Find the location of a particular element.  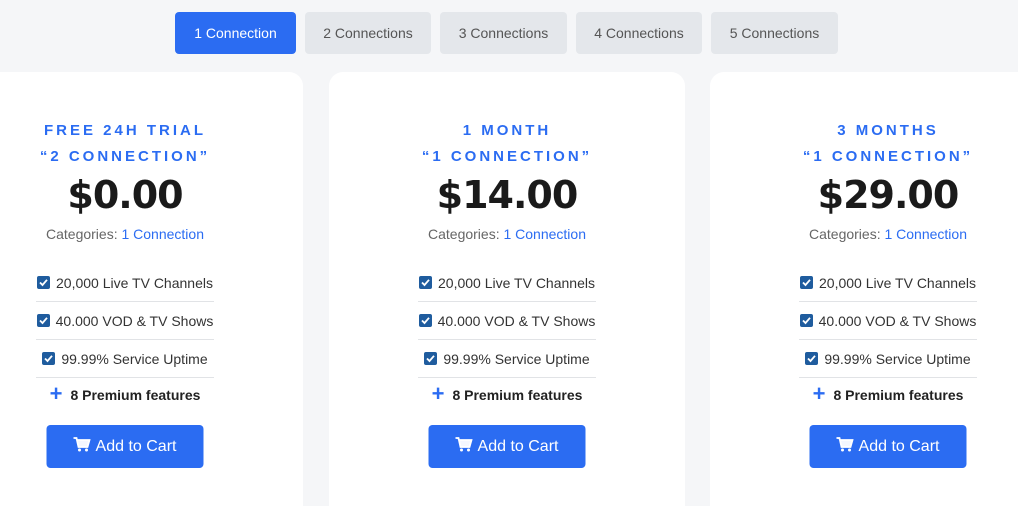

plan-title: FREE 24H TRIAL “2 CONNECTION” is located at coordinates (151, 144).